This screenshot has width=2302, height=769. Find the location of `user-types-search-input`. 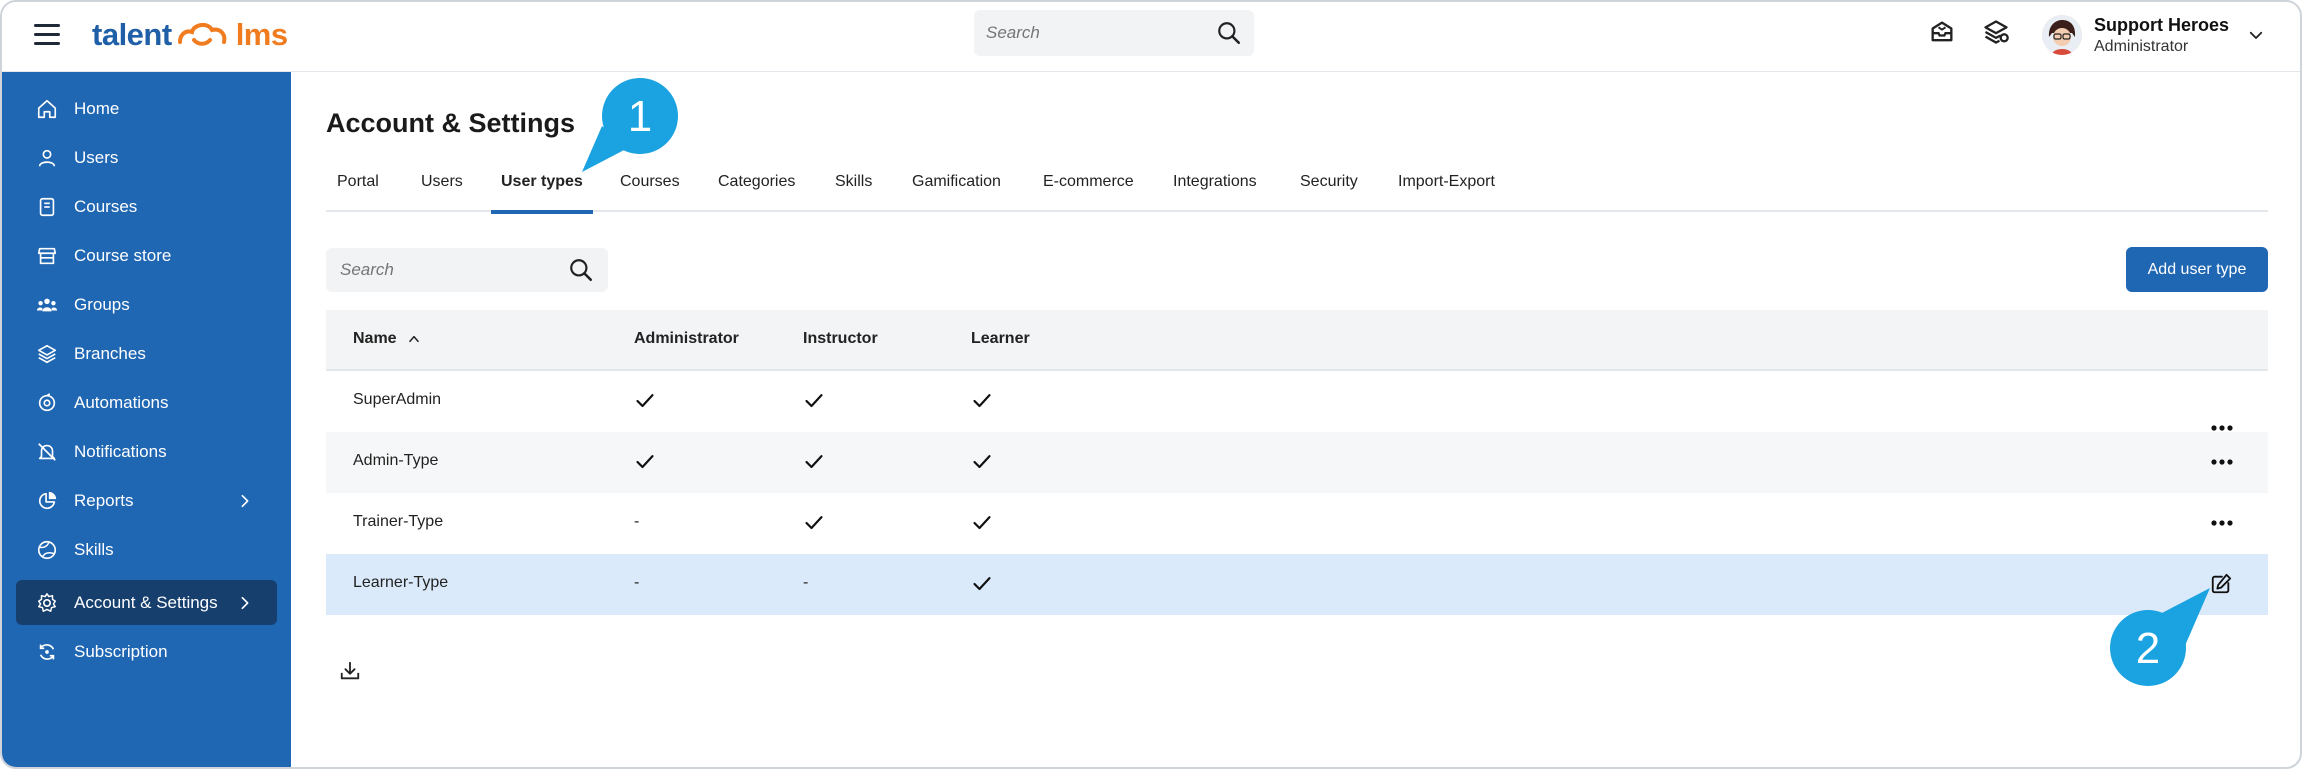

user-types-search-input is located at coordinates (454, 270).